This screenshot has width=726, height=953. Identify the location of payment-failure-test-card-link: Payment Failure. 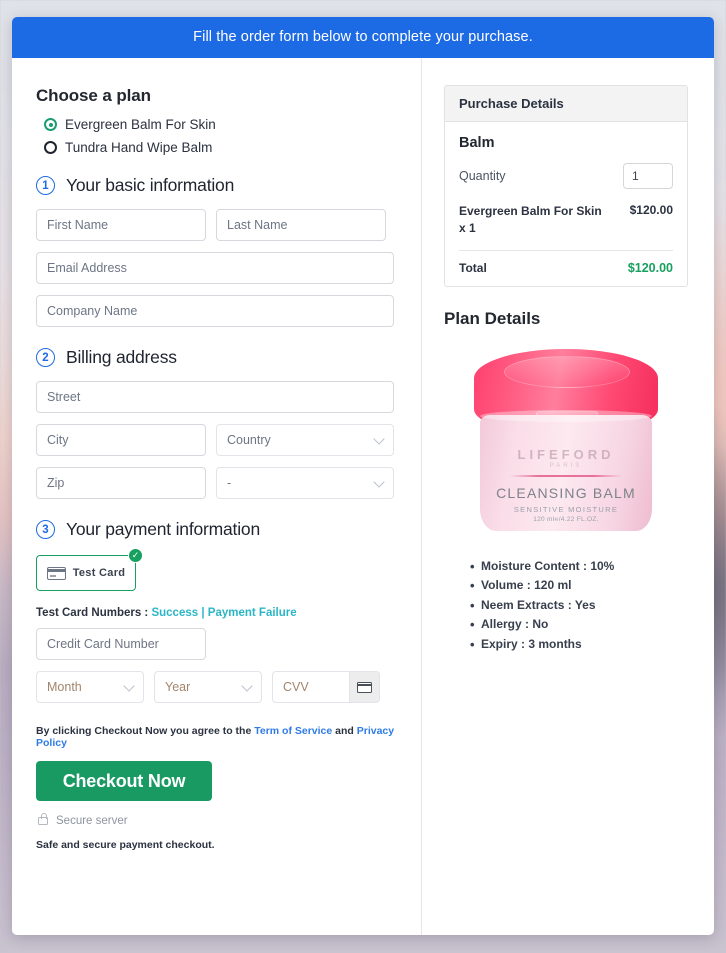
(252, 613).